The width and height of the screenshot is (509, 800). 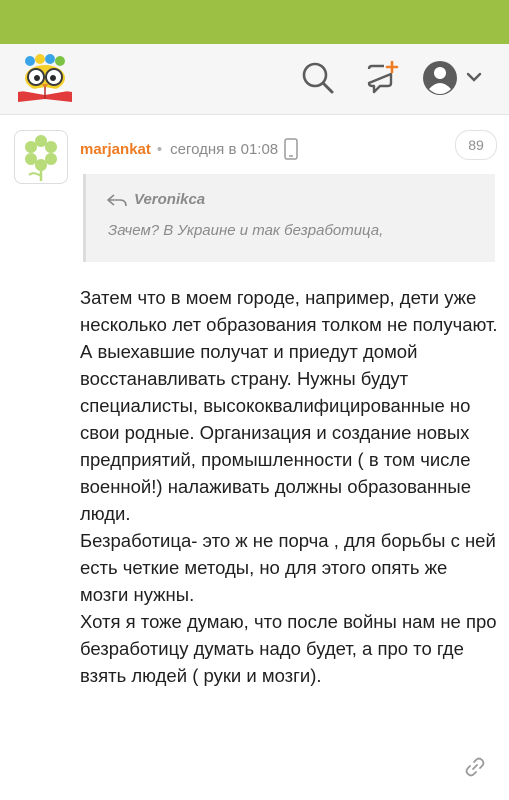 I want to click on comment-number-badge: 89, so click(x=476, y=145).